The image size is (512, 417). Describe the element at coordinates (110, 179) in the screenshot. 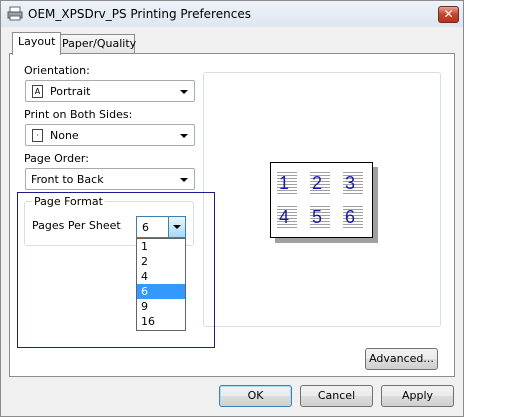

I see `page-order-dropdown: Front to Back` at that location.